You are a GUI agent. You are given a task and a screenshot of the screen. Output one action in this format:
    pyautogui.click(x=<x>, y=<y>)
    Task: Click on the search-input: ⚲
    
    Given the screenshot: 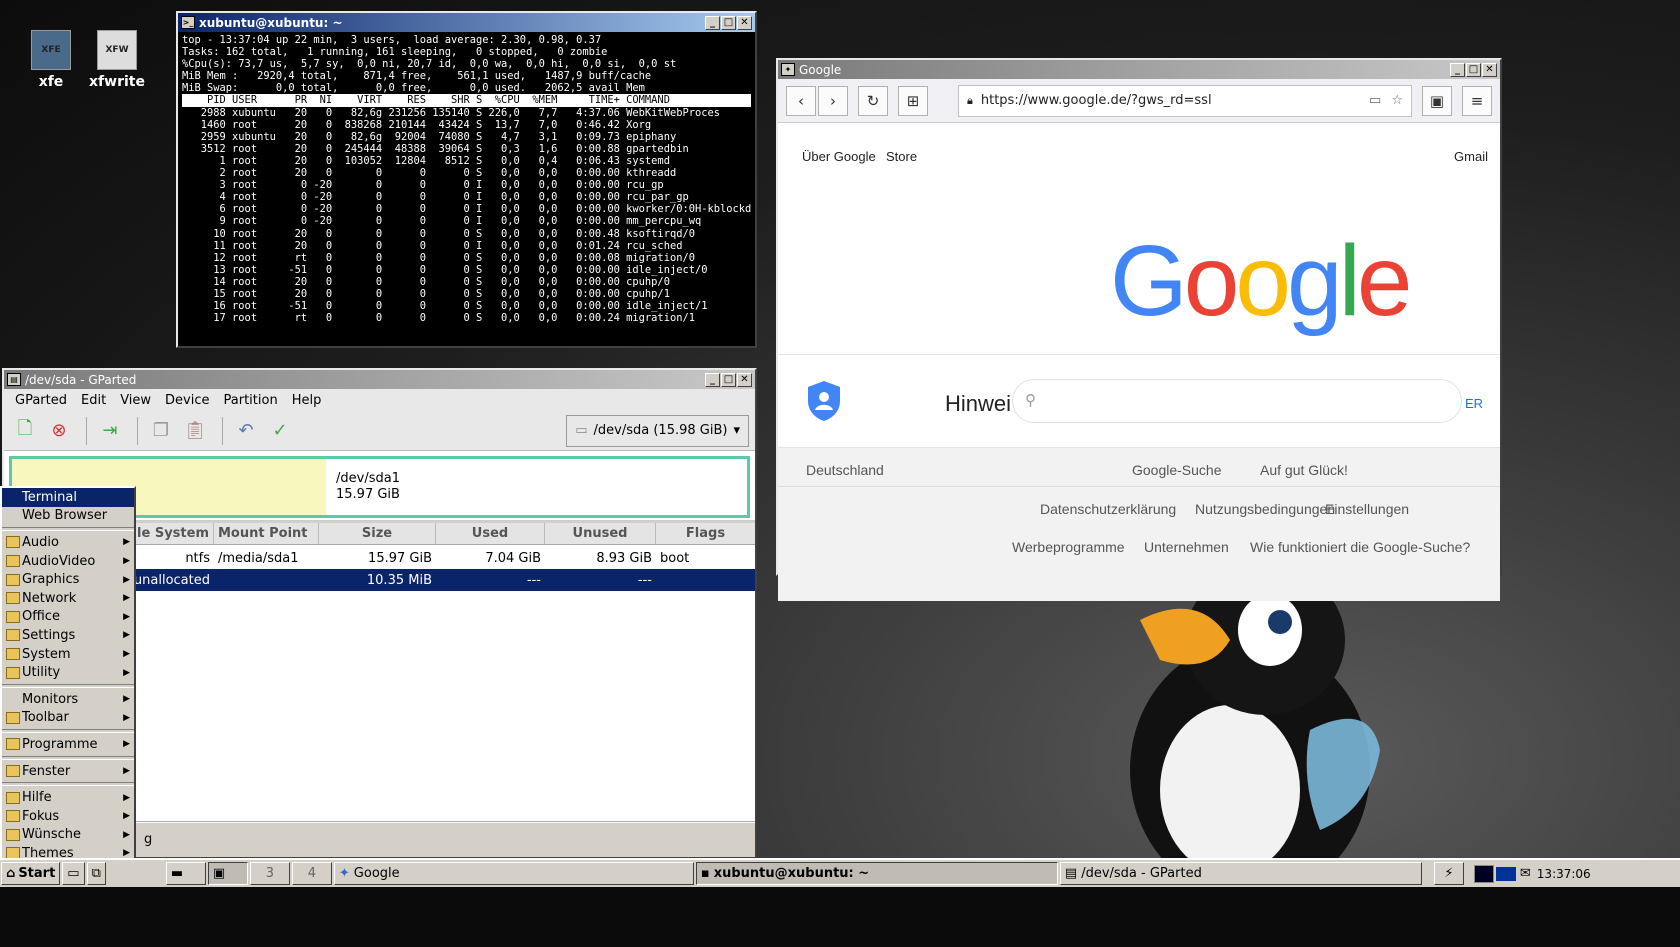 What is the action you would take?
    pyautogui.click(x=1237, y=401)
    